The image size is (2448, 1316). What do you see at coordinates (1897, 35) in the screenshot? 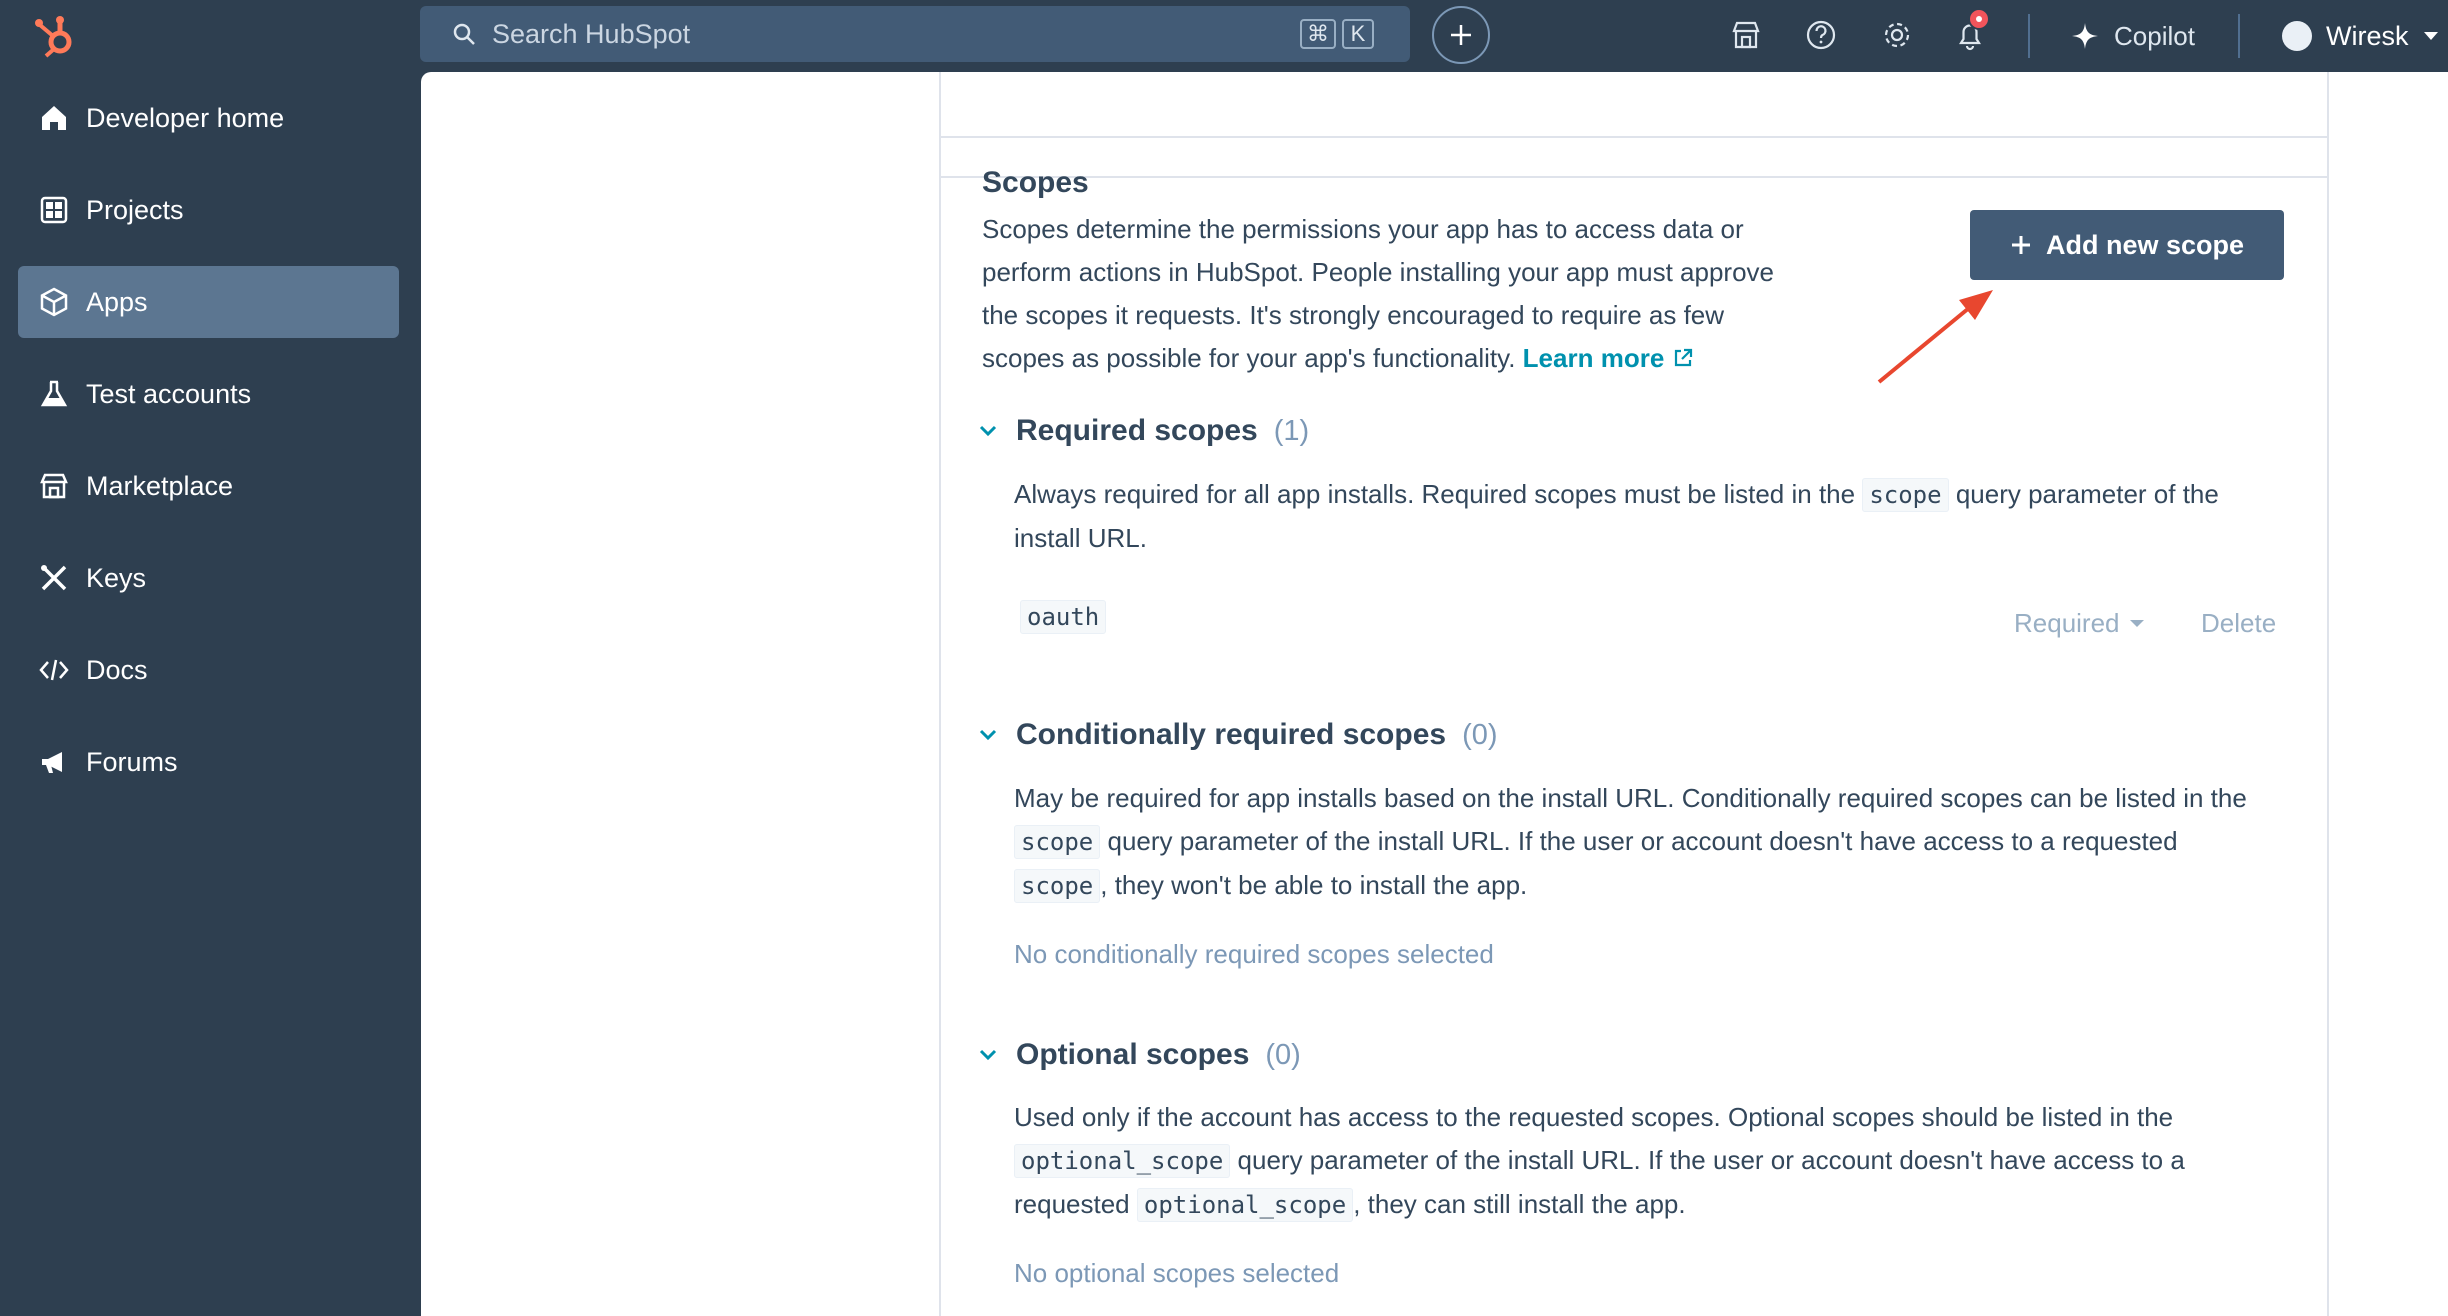
I see `settings-gear-icon` at bounding box center [1897, 35].